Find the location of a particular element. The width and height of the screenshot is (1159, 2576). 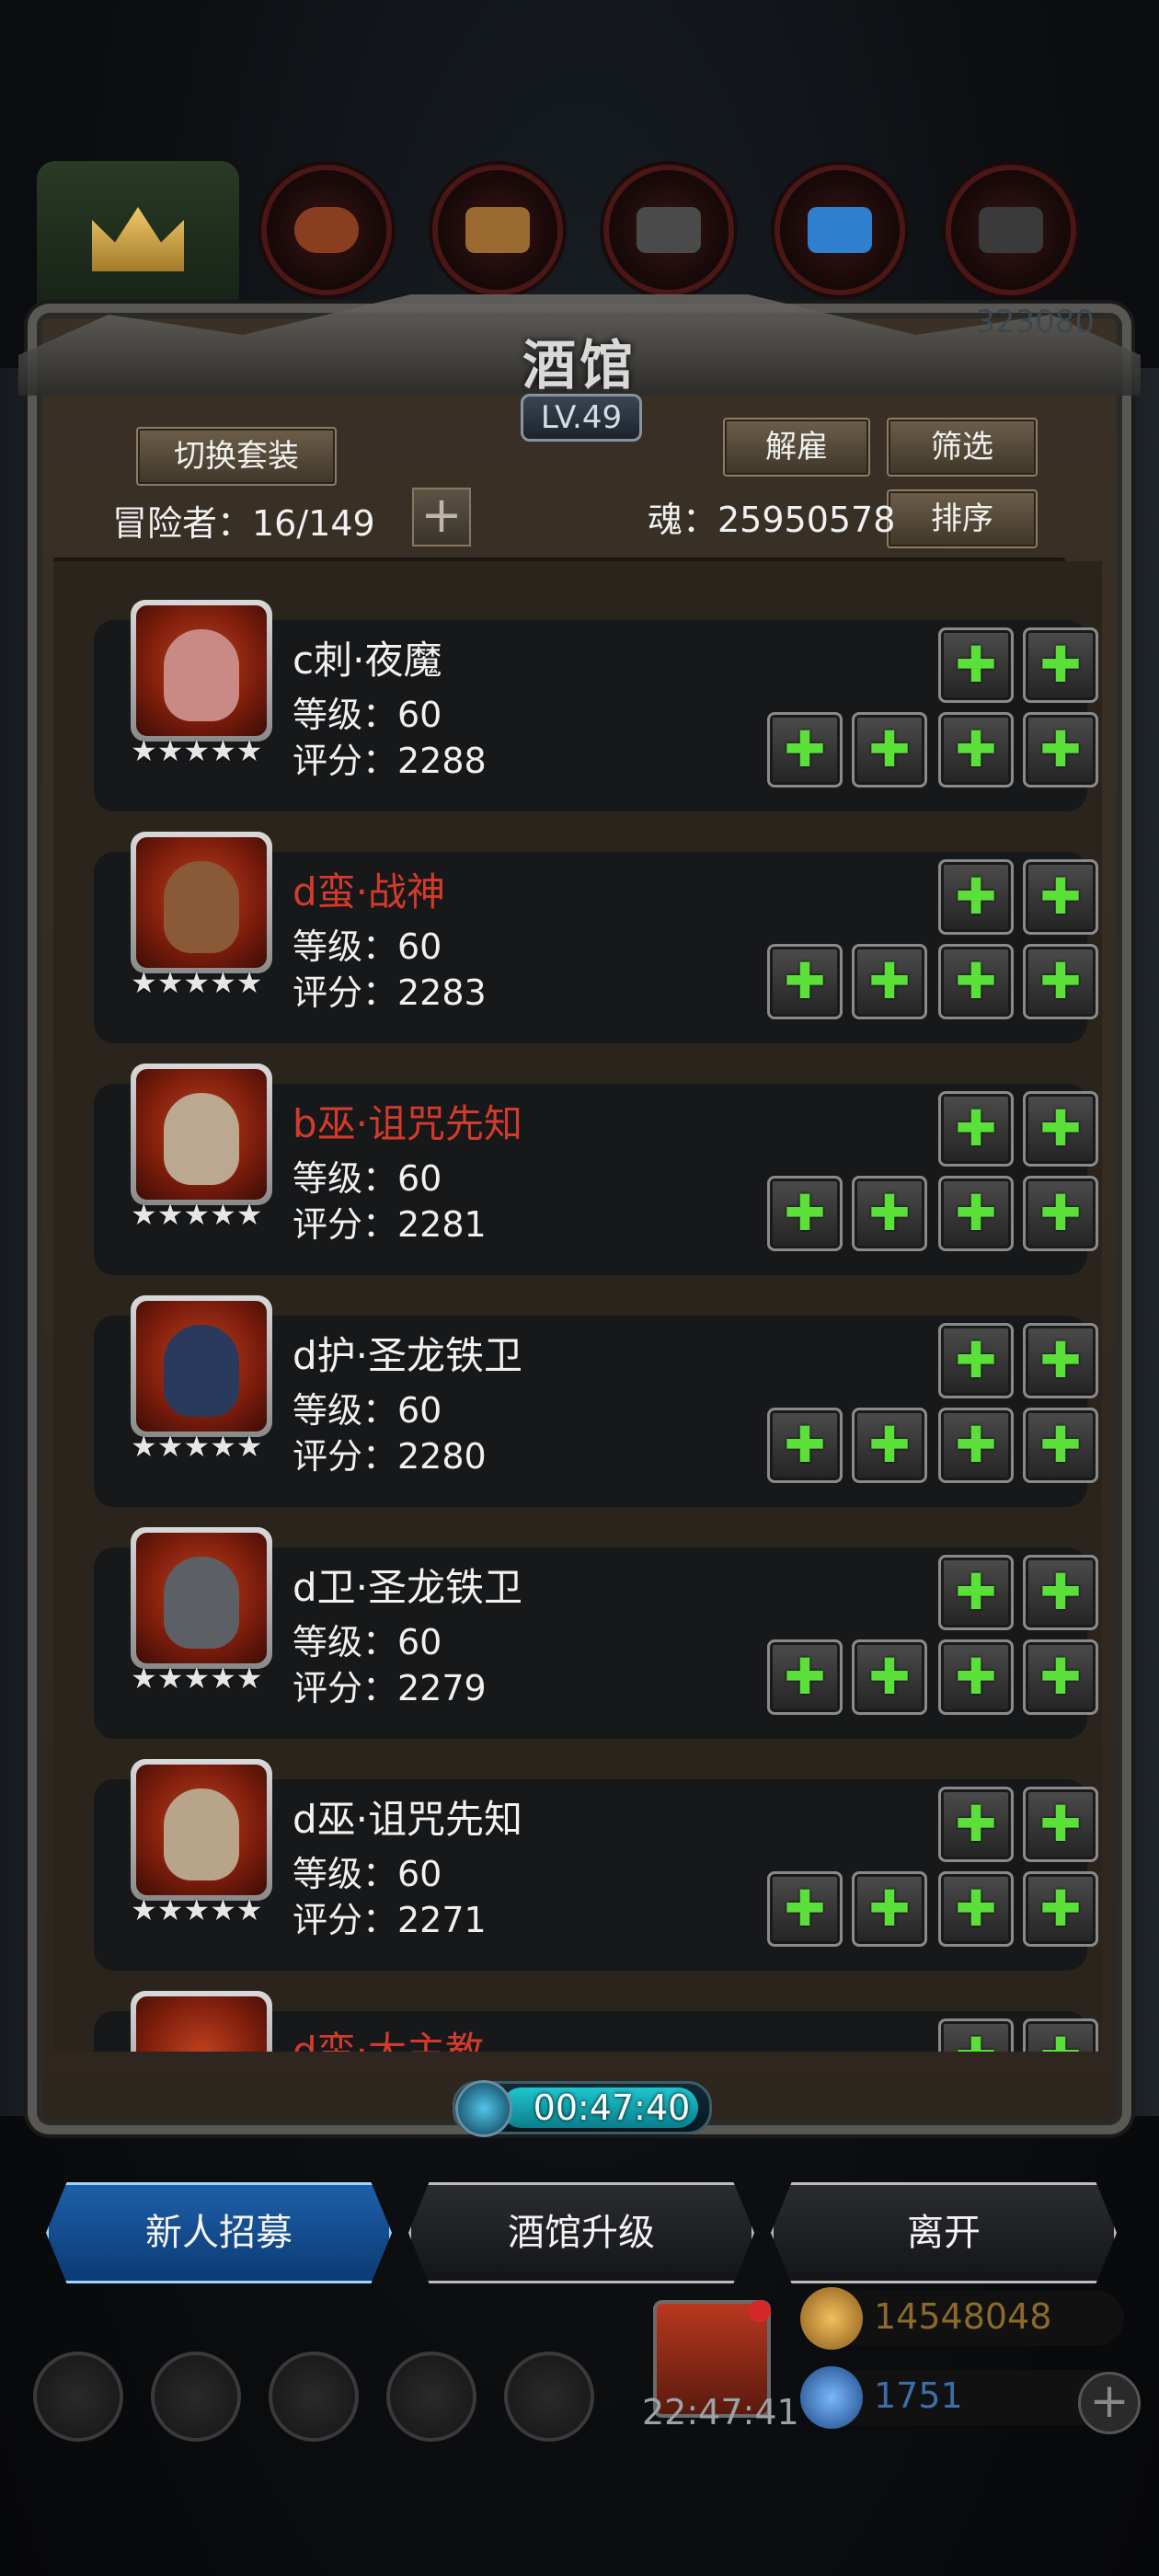

notification-dot is located at coordinates (760, 2311).